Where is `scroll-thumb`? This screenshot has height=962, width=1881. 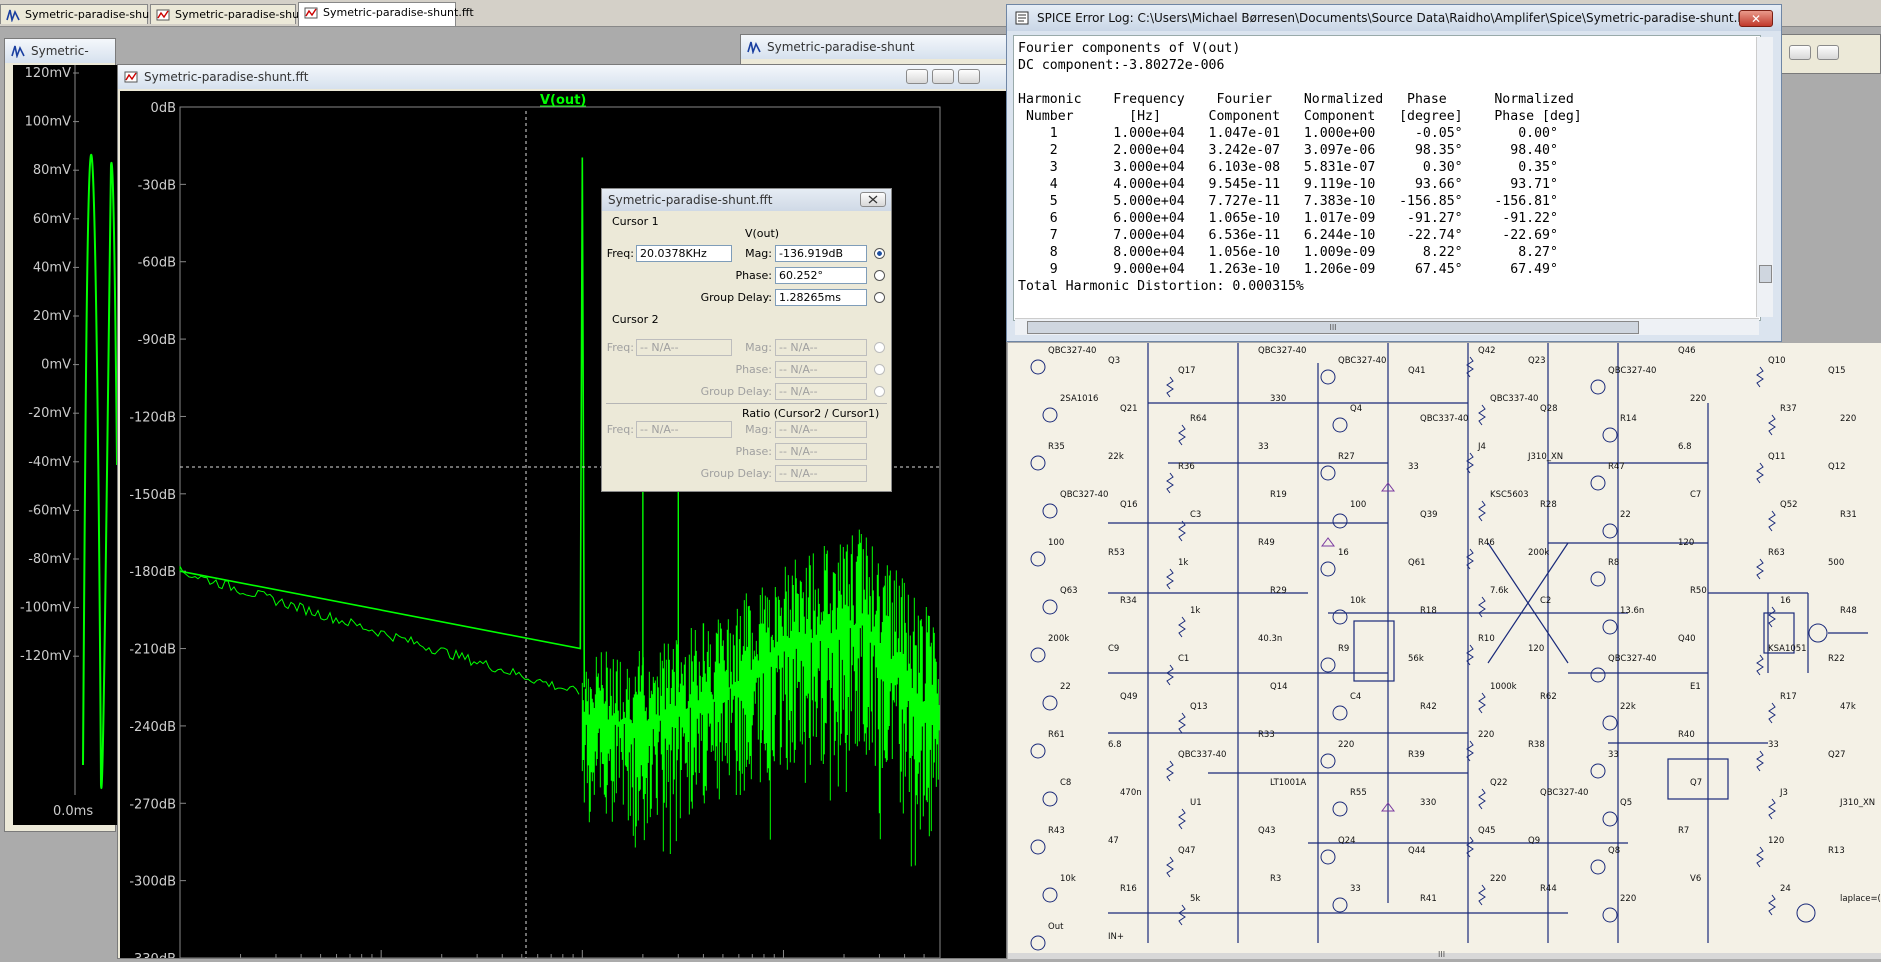 scroll-thumb is located at coordinates (1765, 274).